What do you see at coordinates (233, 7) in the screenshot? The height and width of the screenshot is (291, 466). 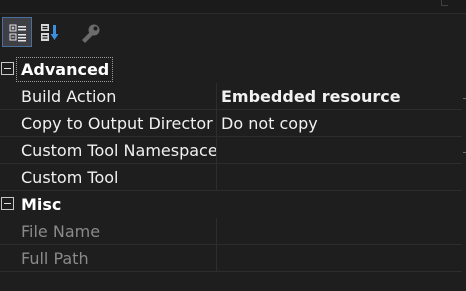 I see `window-top-edge` at bounding box center [233, 7].